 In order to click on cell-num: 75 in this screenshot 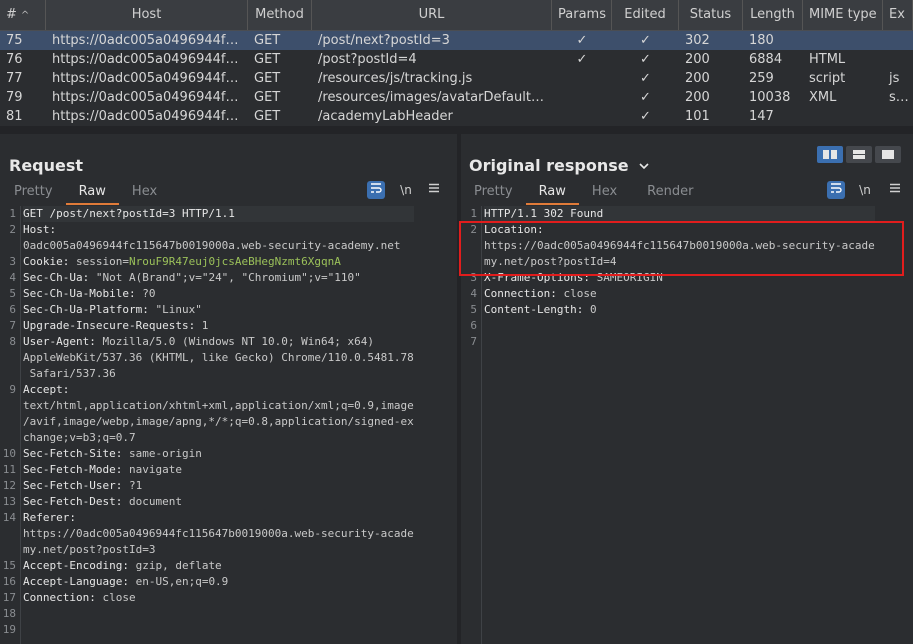, I will do `click(14, 40)`.